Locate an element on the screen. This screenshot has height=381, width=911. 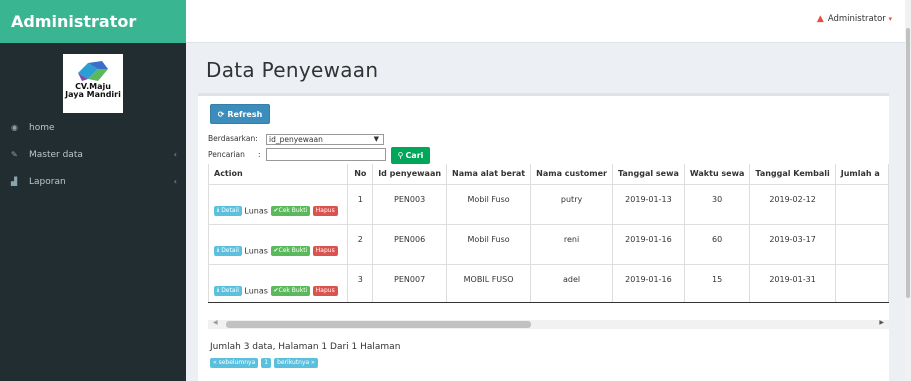
col-jumlah: Jumlah a is located at coordinates (861, 174).